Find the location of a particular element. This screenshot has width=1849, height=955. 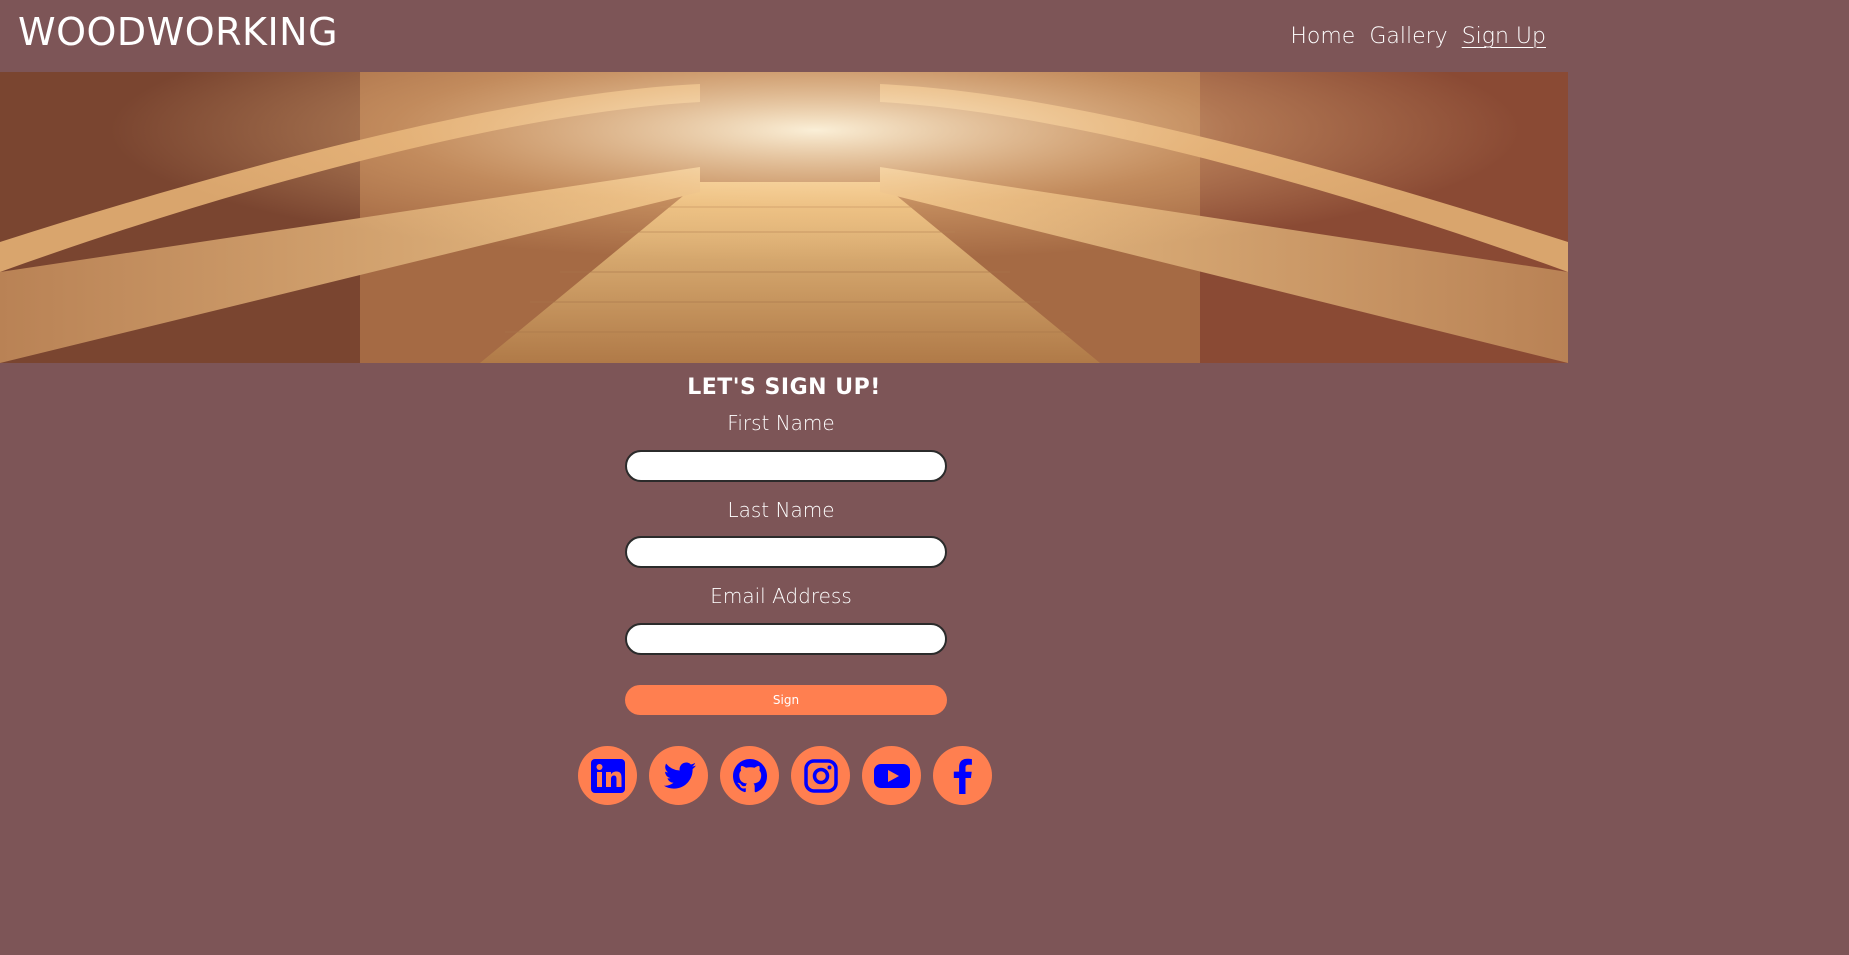

email-input is located at coordinates (786, 639).